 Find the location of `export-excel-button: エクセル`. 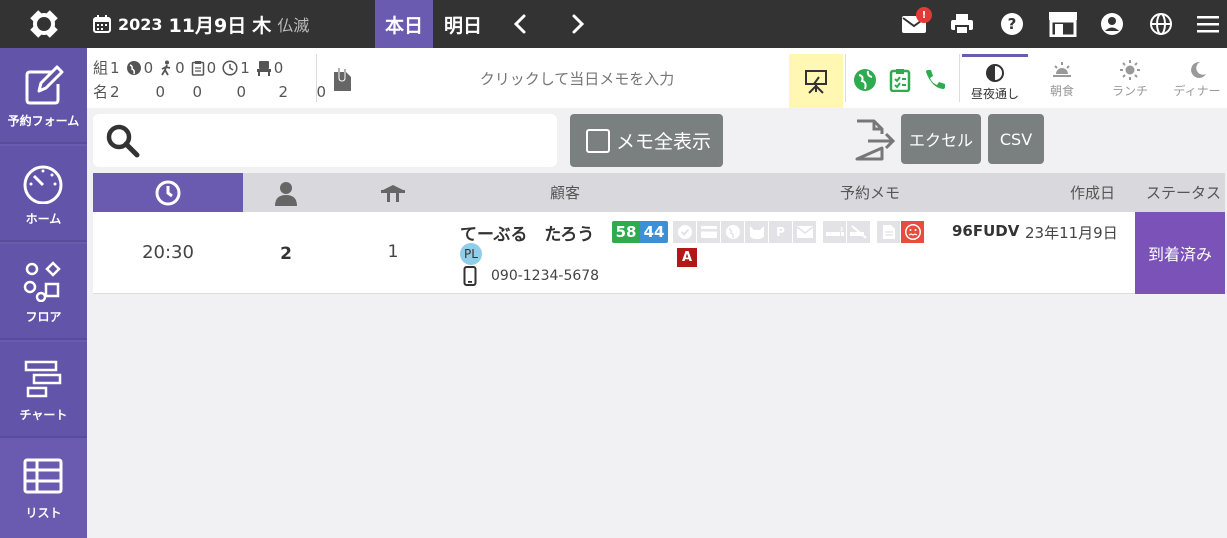

export-excel-button: エクセル is located at coordinates (941, 139).